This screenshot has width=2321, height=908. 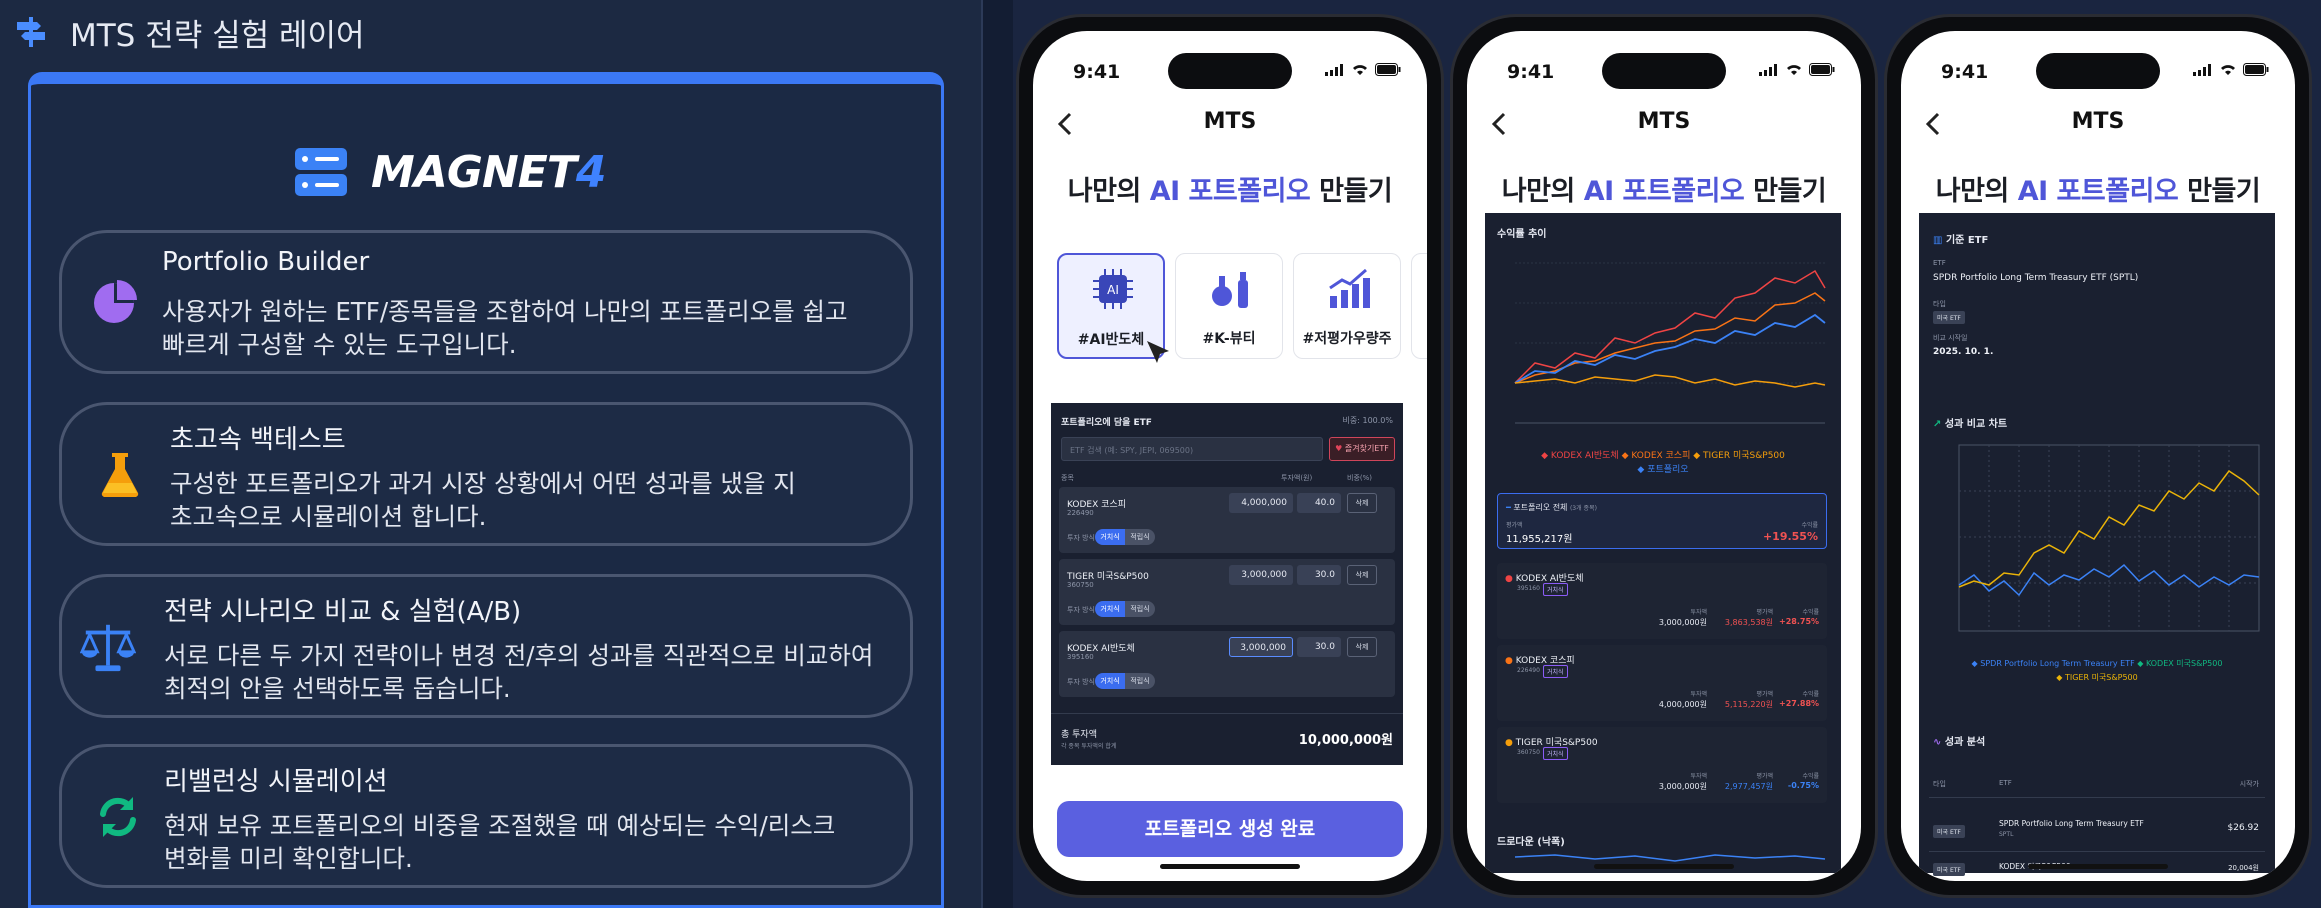 I want to click on total-sub: 각 종목 투자액의 합계, so click(x=1089, y=746).